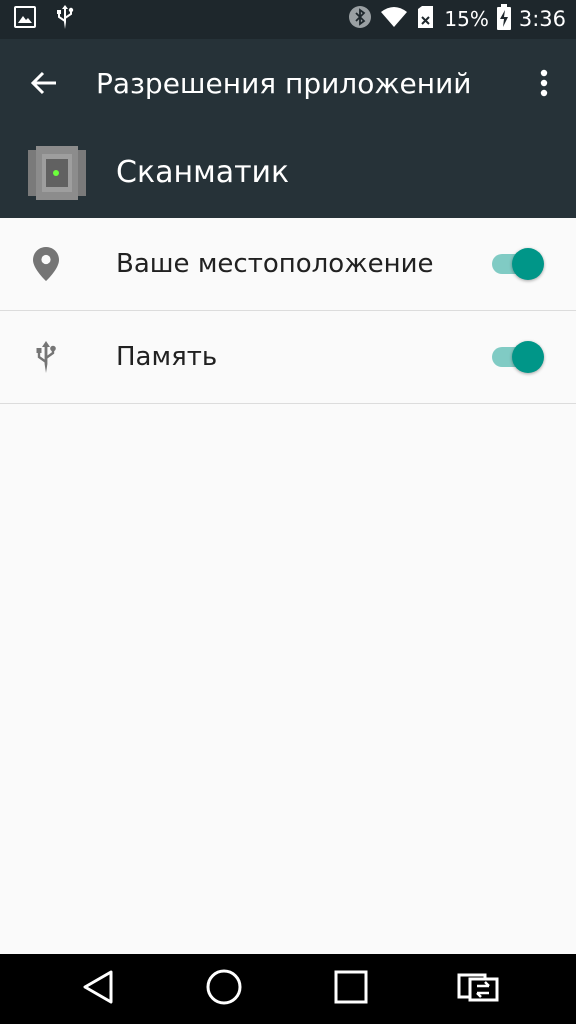 This screenshot has width=576, height=1024. I want to click on toolbar: Разрешения приложений, so click(288, 83).